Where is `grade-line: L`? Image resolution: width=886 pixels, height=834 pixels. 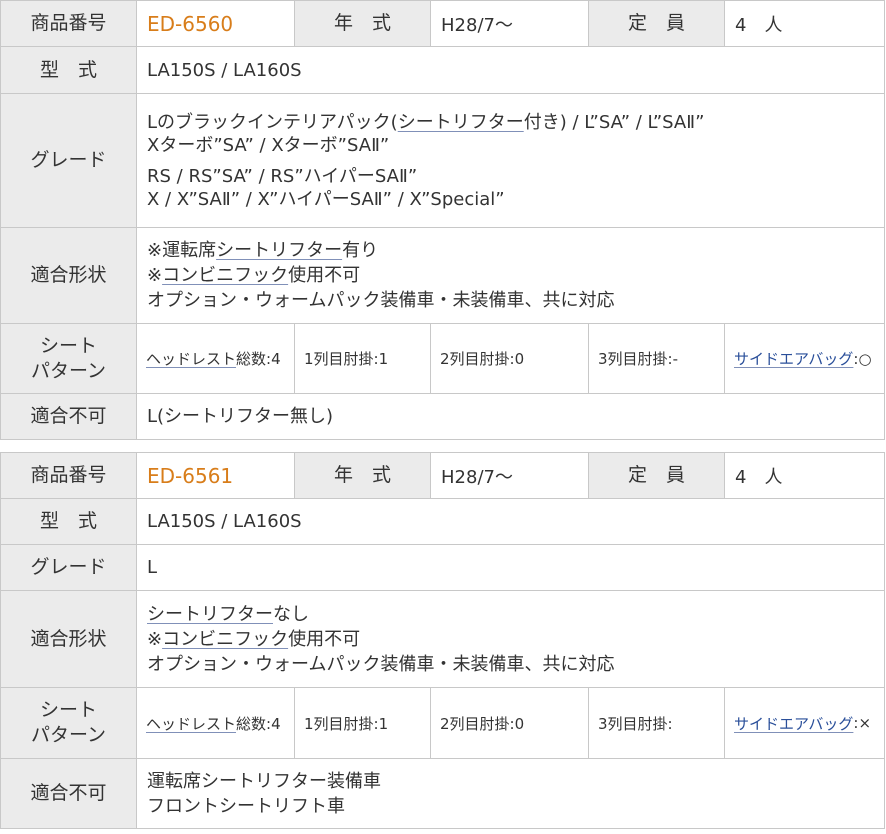 grade-line: L is located at coordinates (152, 567).